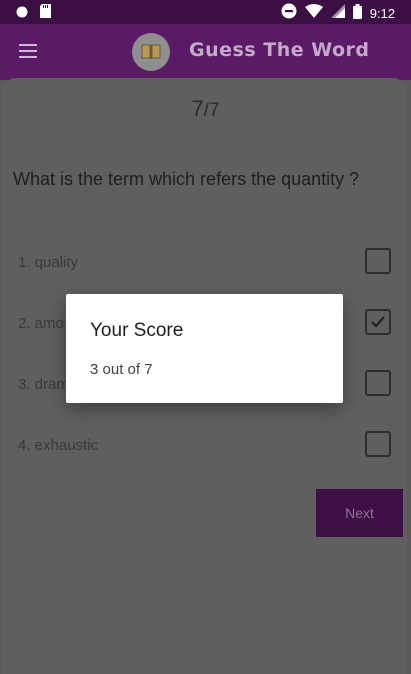  I want to click on option-label: 3. dram, so click(43, 384).